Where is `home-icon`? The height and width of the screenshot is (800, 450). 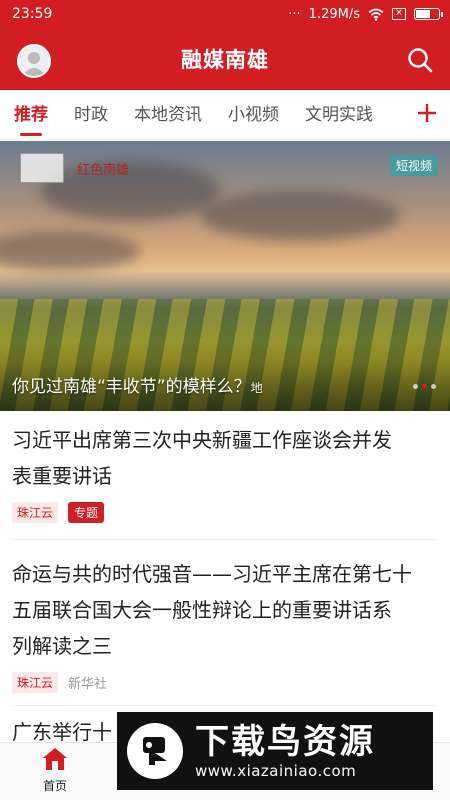
home-icon is located at coordinates (55, 759).